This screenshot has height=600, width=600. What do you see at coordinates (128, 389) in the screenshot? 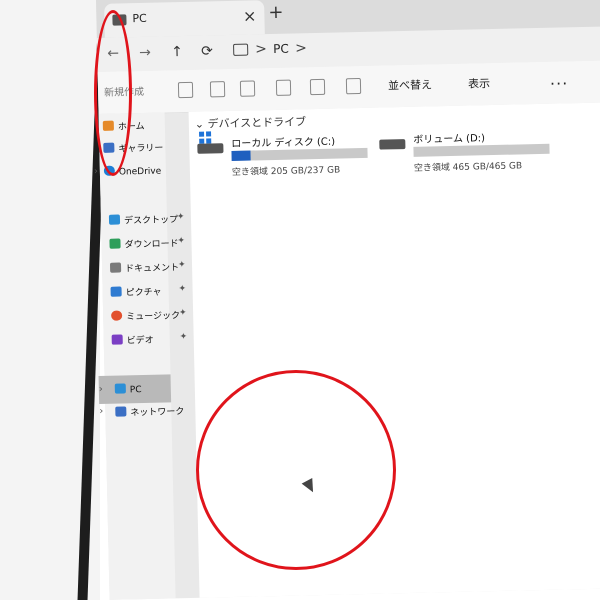
I see `sidebar-item-pc: PC` at bounding box center [128, 389].